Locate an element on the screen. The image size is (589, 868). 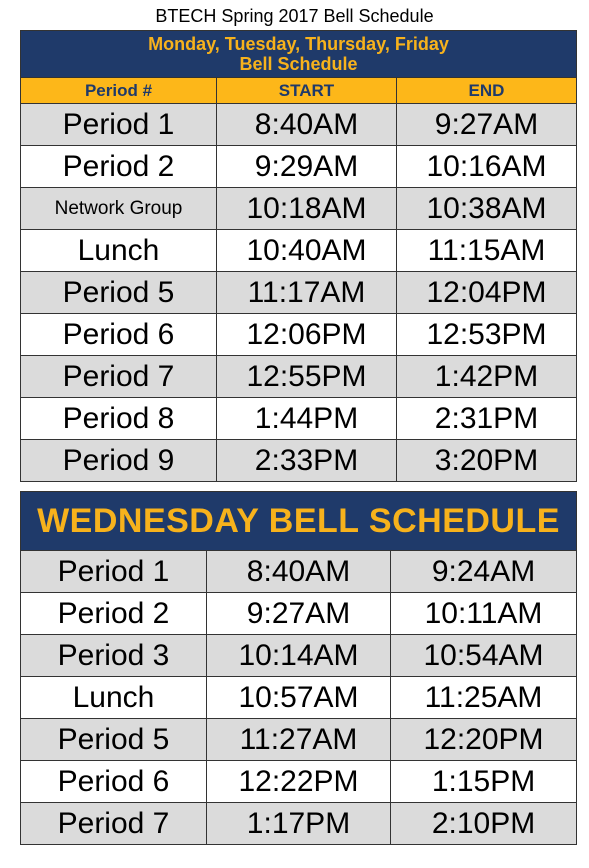
table-row: Lunch 10:57AM 11:25AM is located at coordinates (299, 697).